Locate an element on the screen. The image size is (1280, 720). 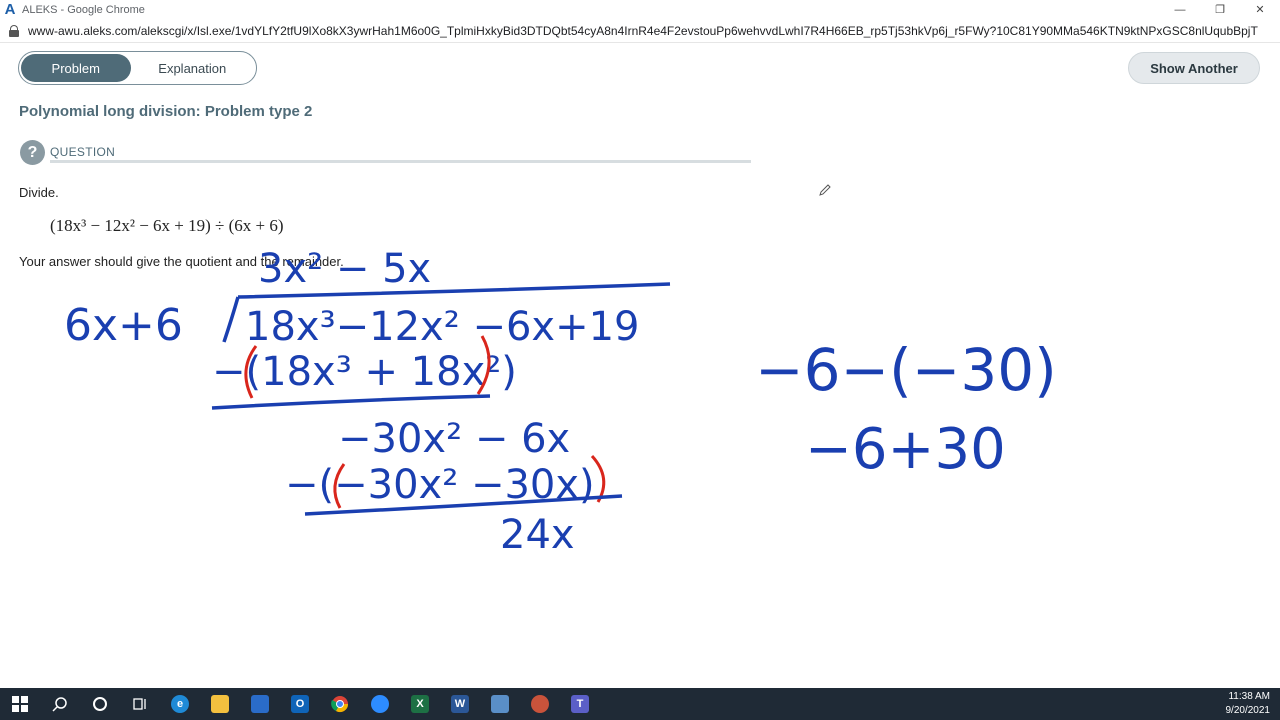
dividend-text: 18x³−12x² −6x+19 is located at coordinates (442, 327).